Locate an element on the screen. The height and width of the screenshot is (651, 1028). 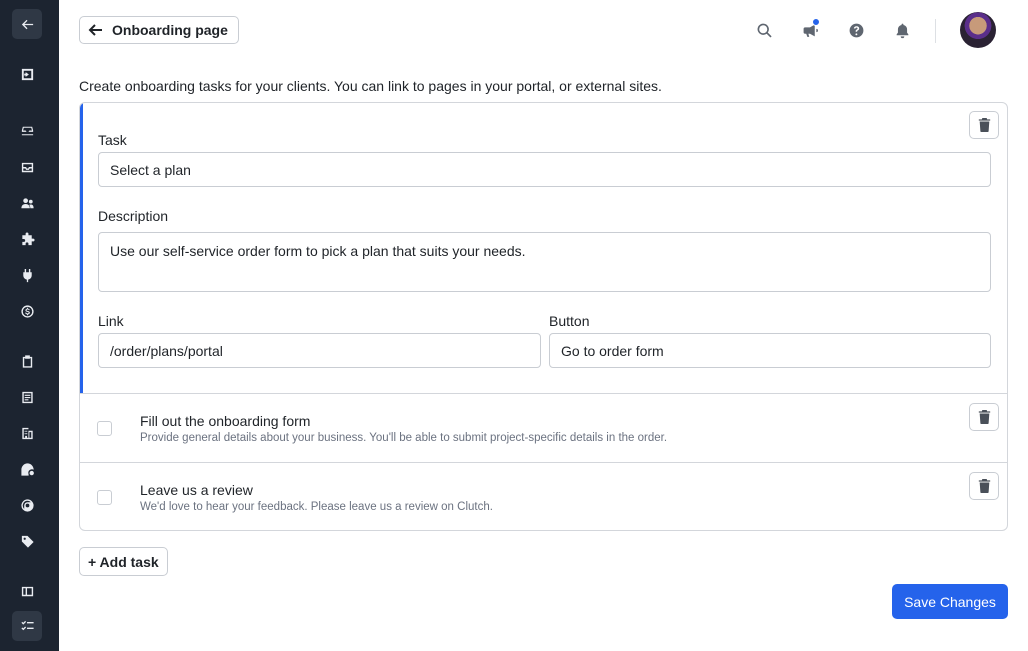
user-avatar is located at coordinates (978, 30).